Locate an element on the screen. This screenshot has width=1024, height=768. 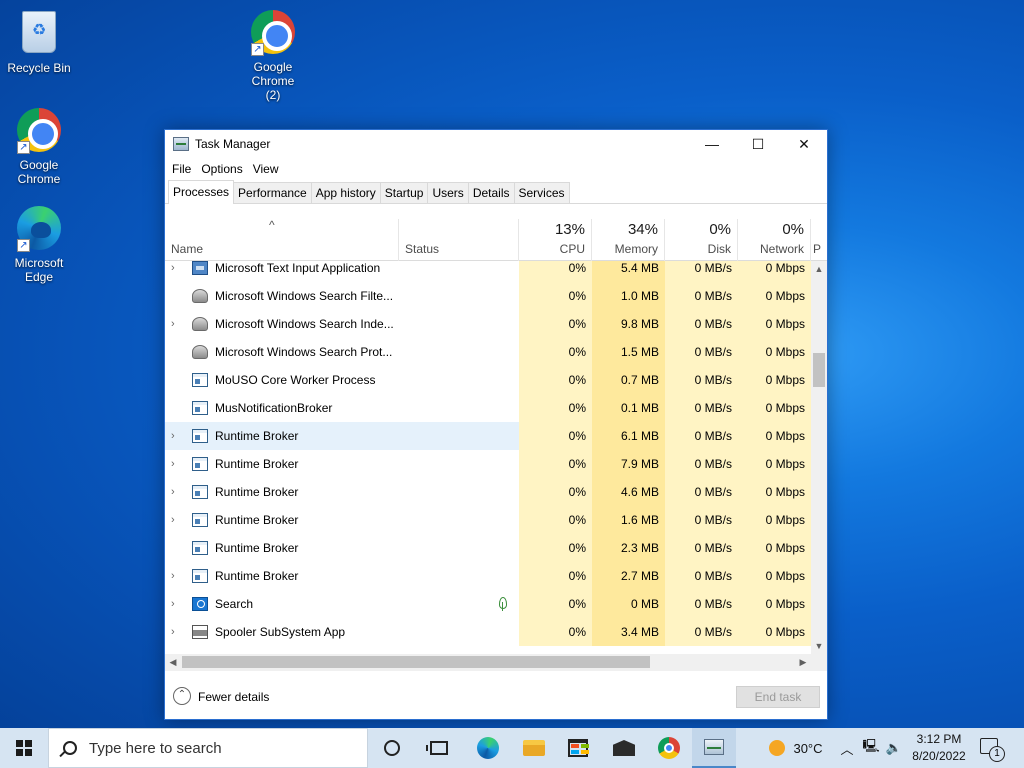
tab-details: Details is located at coordinates (491, 192).